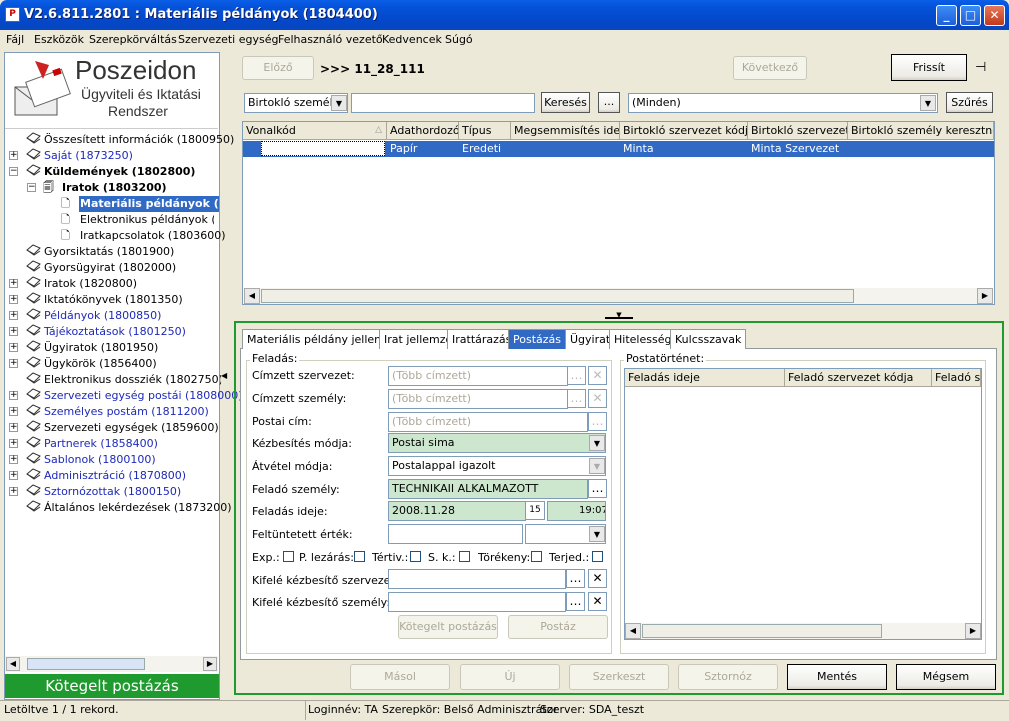  I want to click on check-exp, so click(288, 556).